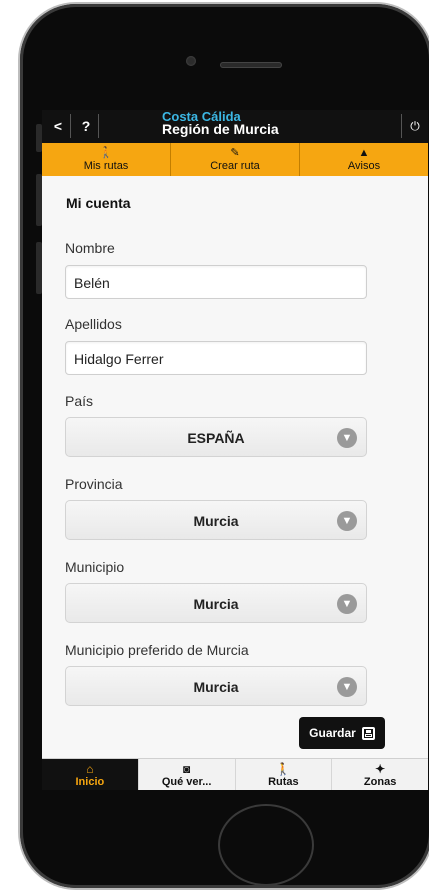 The image size is (429, 892). I want to click on bottom-nav: ⌂ Inicio ◙ Qué ver... 🚶 Rutas ✦ Zonas, so click(235, 774).